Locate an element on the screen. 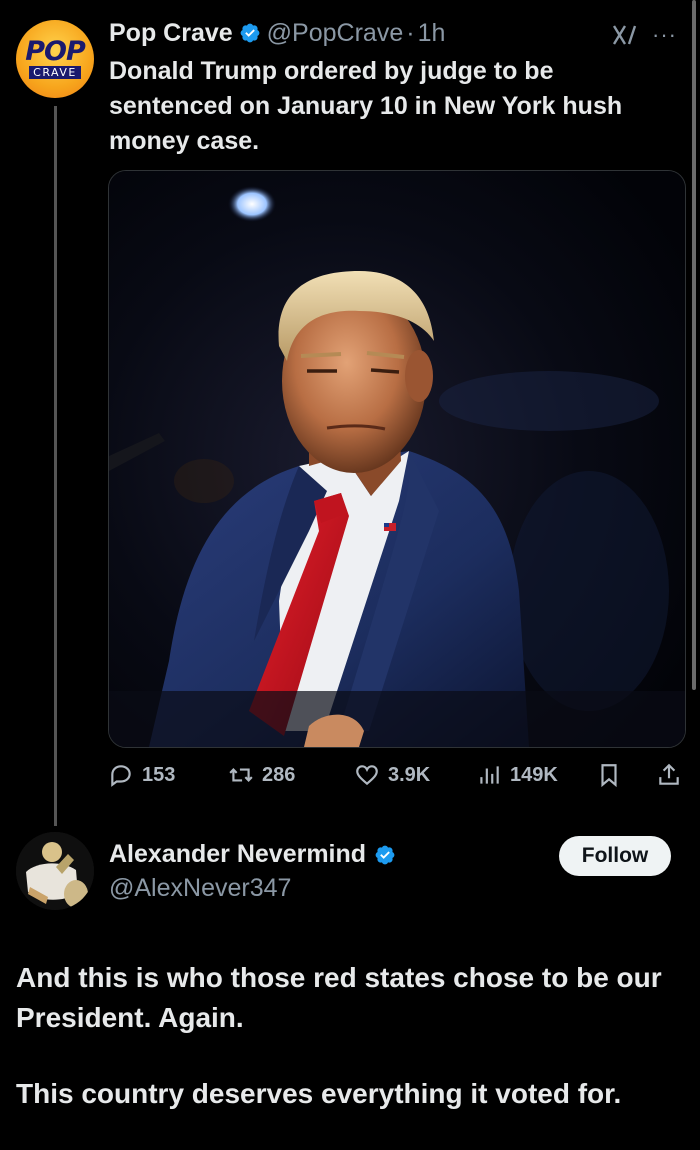 Image resolution: width=700 pixels, height=1150 pixels. like-action: 3.9K is located at coordinates (392, 775).